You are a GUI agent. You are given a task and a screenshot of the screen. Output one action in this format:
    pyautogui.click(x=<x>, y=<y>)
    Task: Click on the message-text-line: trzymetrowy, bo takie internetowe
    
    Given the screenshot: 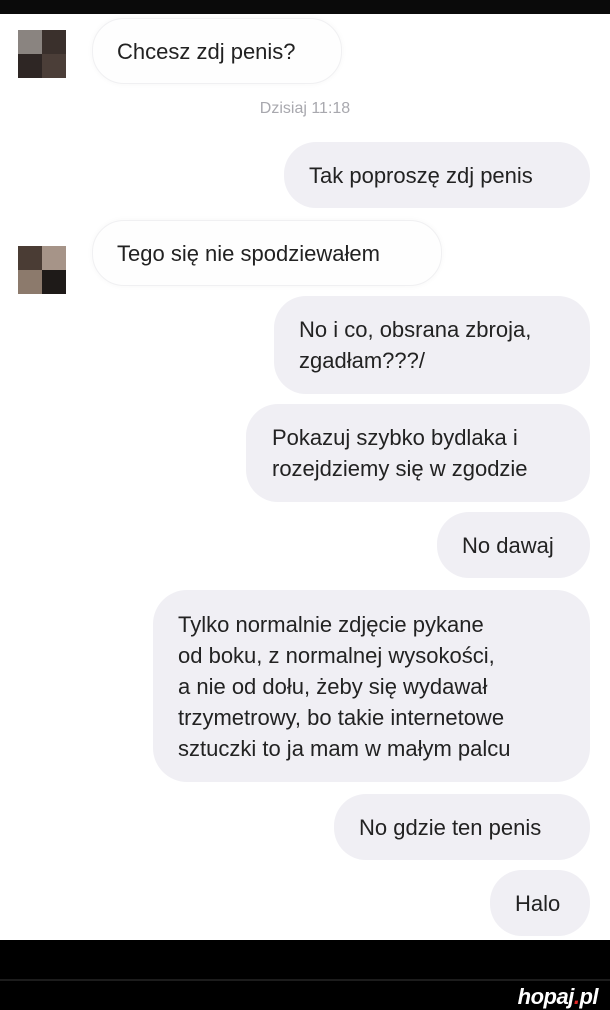 What is the action you would take?
    pyautogui.click(x=341, y=717)
    